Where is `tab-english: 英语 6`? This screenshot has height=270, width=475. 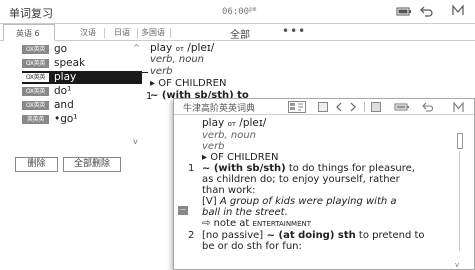 tab-english: 英语 6 is located at coordinates (29, 32).